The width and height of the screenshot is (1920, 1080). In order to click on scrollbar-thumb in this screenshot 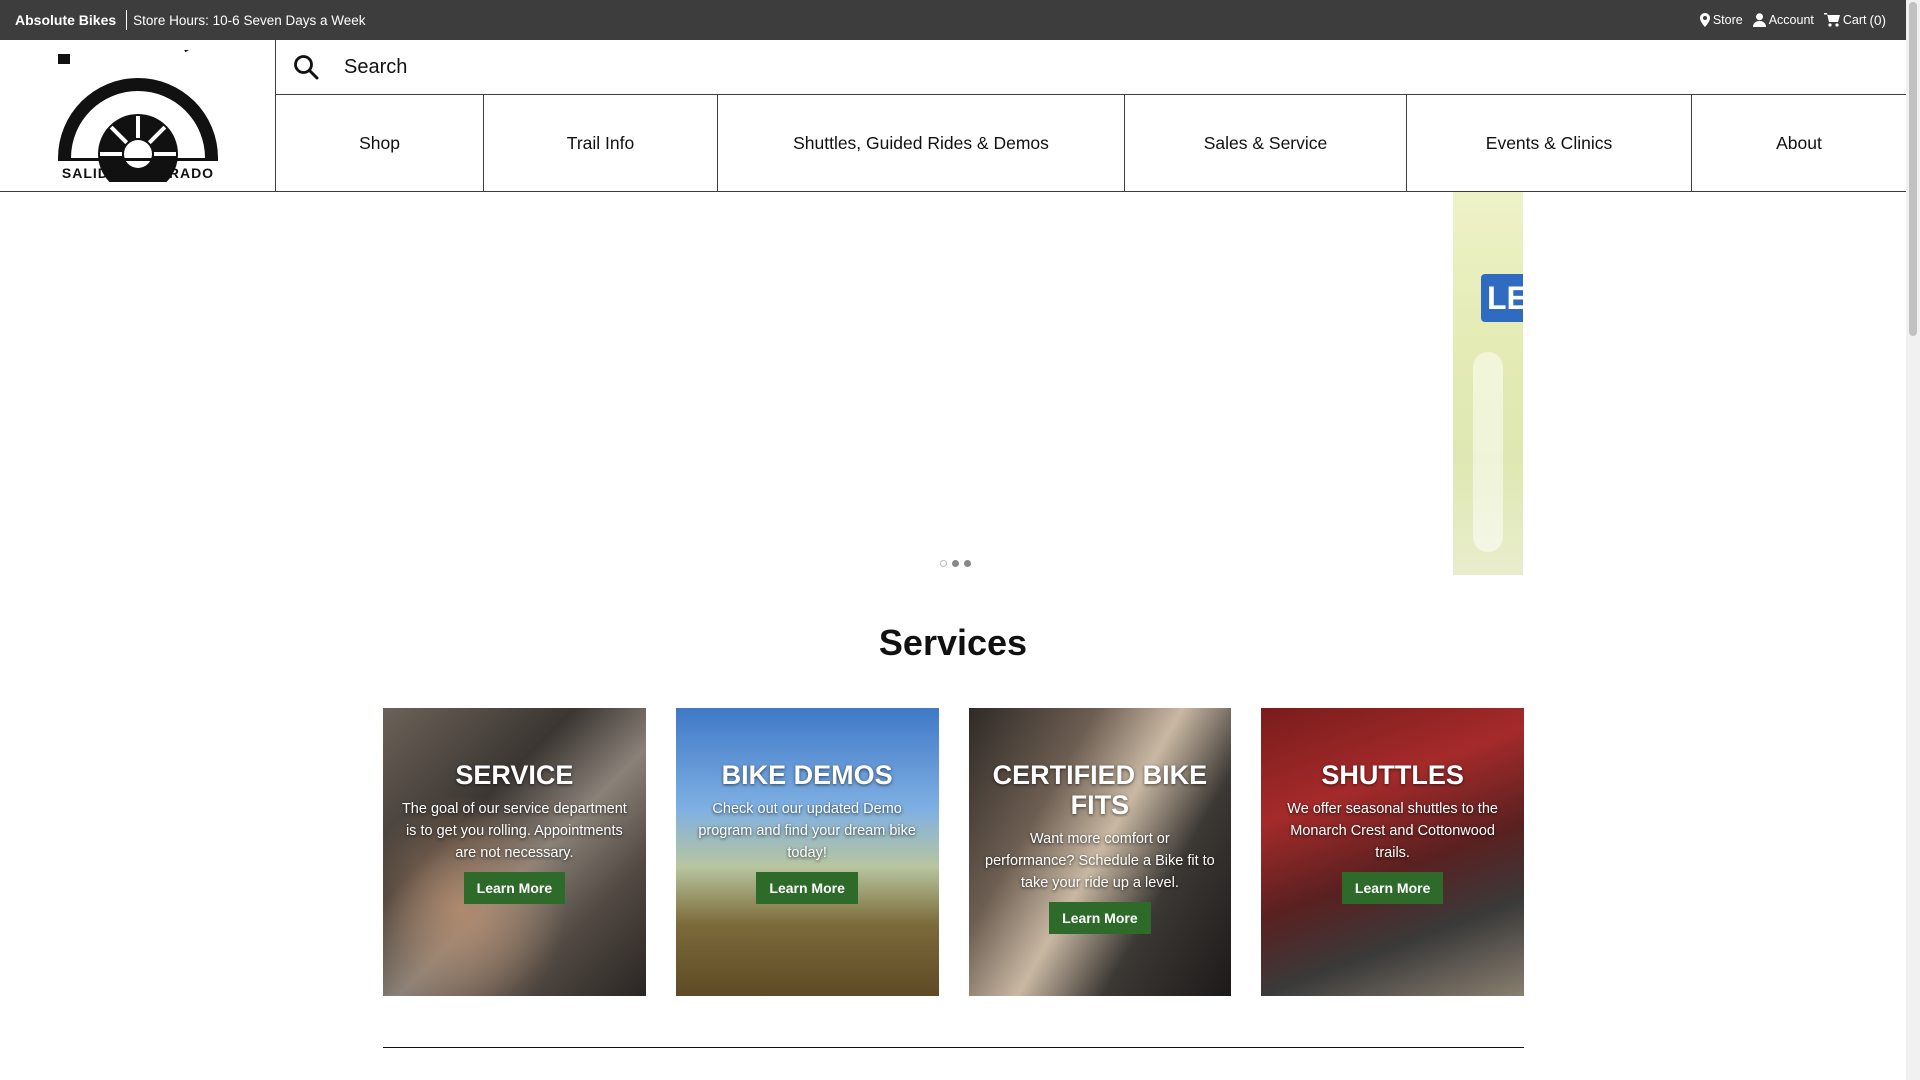, I will do `click(1913, 169)`.